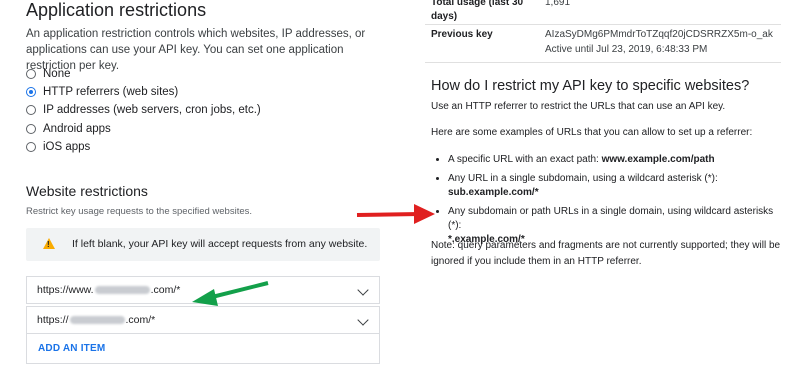 This screenshot has height=388, width=795. Describe the element at coordinates (395, 214) in the screenshot. I see `red-arrow-annotation` at that location.